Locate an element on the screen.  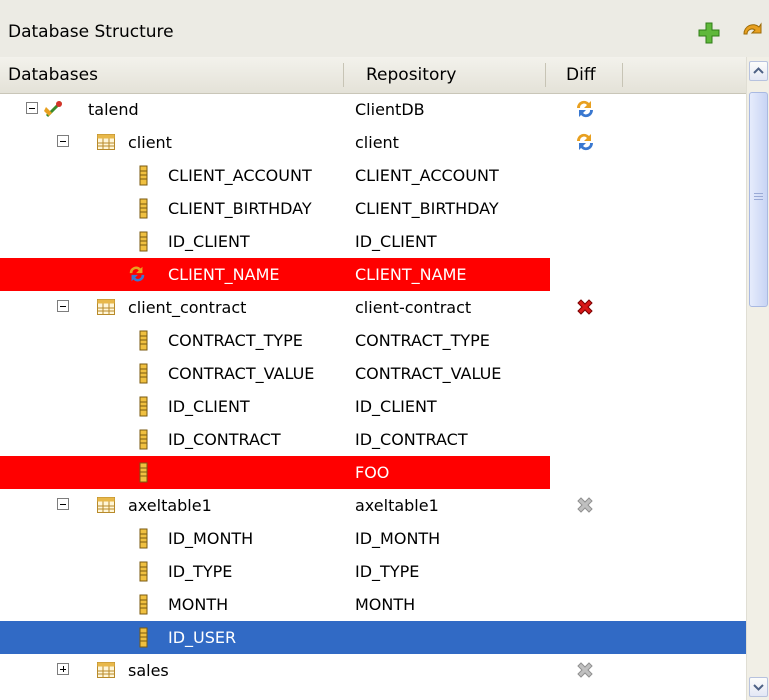
tree-row-column: ID_USER is located at coordinates (373, 637).